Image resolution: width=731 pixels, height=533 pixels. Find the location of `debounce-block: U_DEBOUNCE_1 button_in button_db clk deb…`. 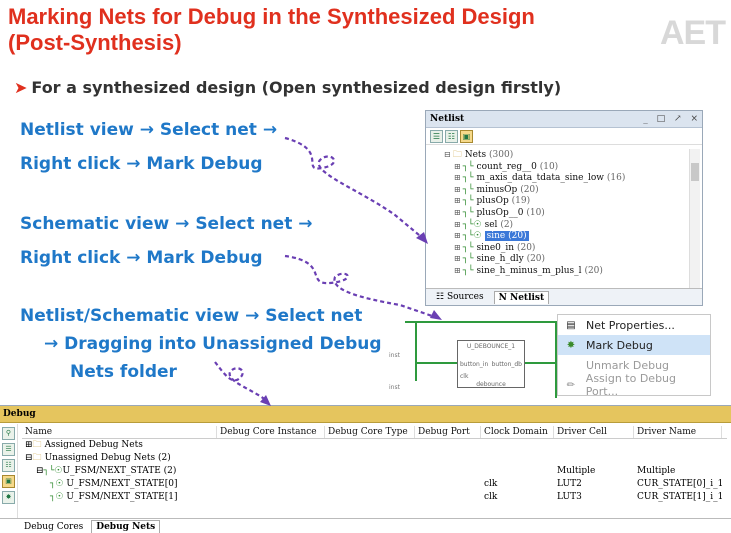

debounce-block: U_DEBOUNCE_1 button_in button_db clk deb… is located at coordinates (491, 364).